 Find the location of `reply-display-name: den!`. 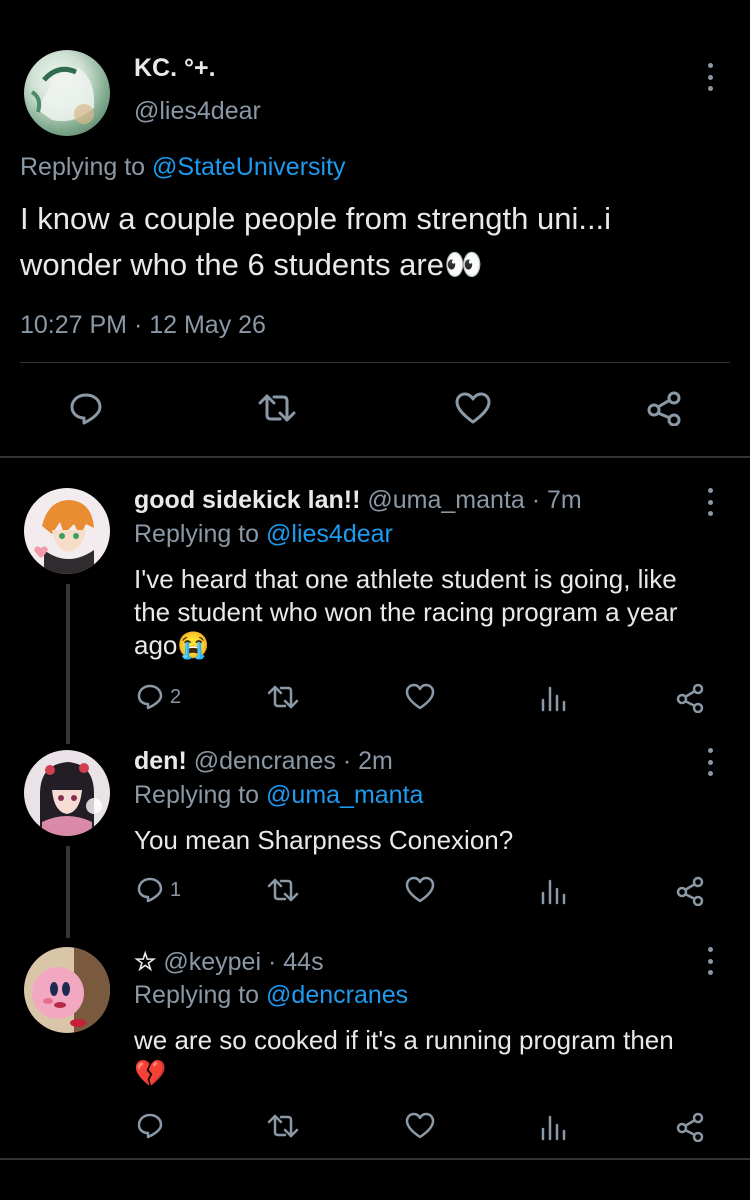

reply-display-name: den! is located at coordinates (160, 761).